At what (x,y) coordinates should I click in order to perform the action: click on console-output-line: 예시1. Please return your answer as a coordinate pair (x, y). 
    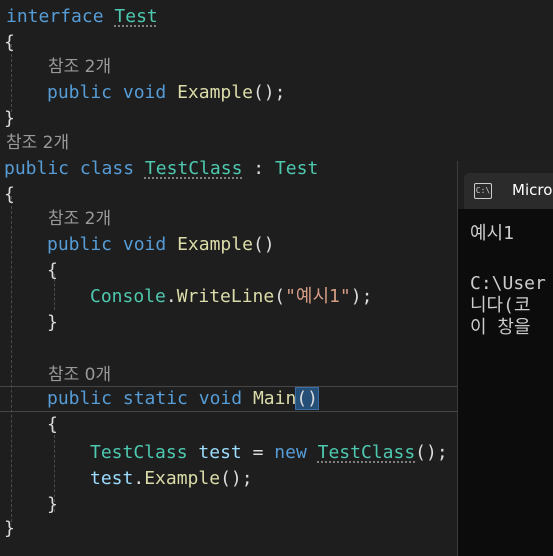
    Looking at the image, I should click on (492, 233).